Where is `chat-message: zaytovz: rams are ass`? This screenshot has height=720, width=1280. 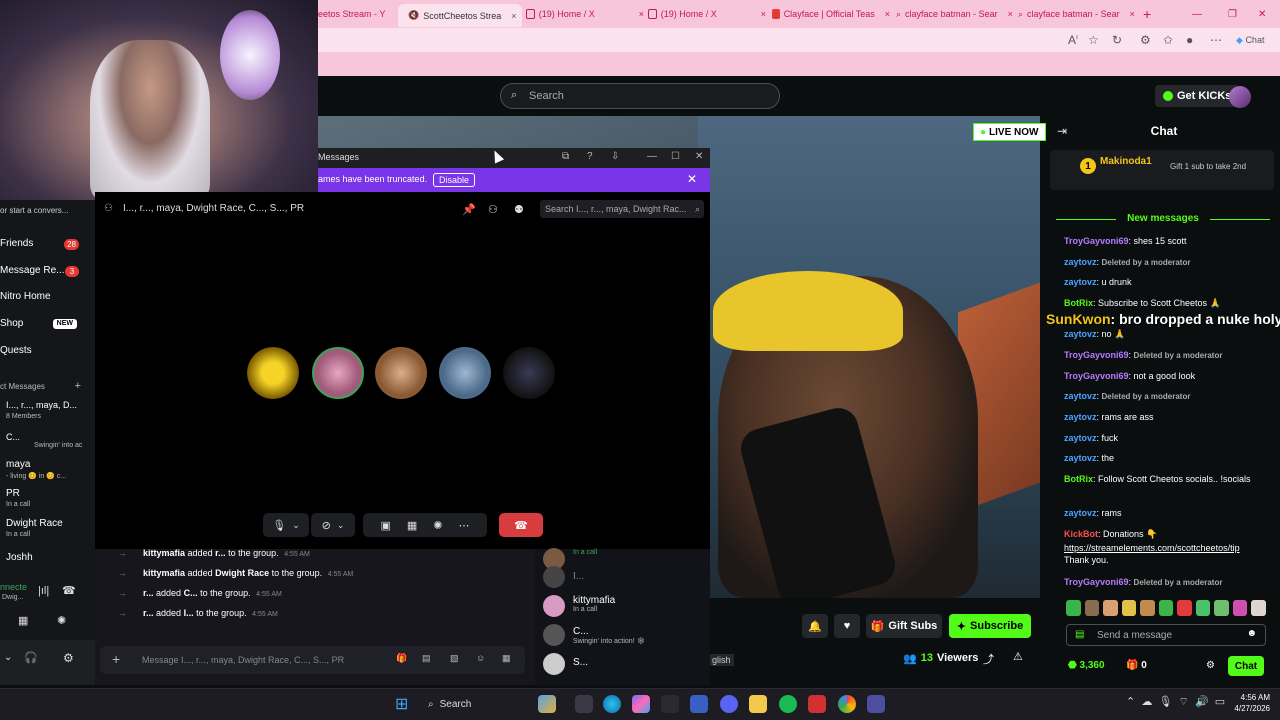 chat-message: zaytovz: rams are ass is located at coordinates (1167, 417).